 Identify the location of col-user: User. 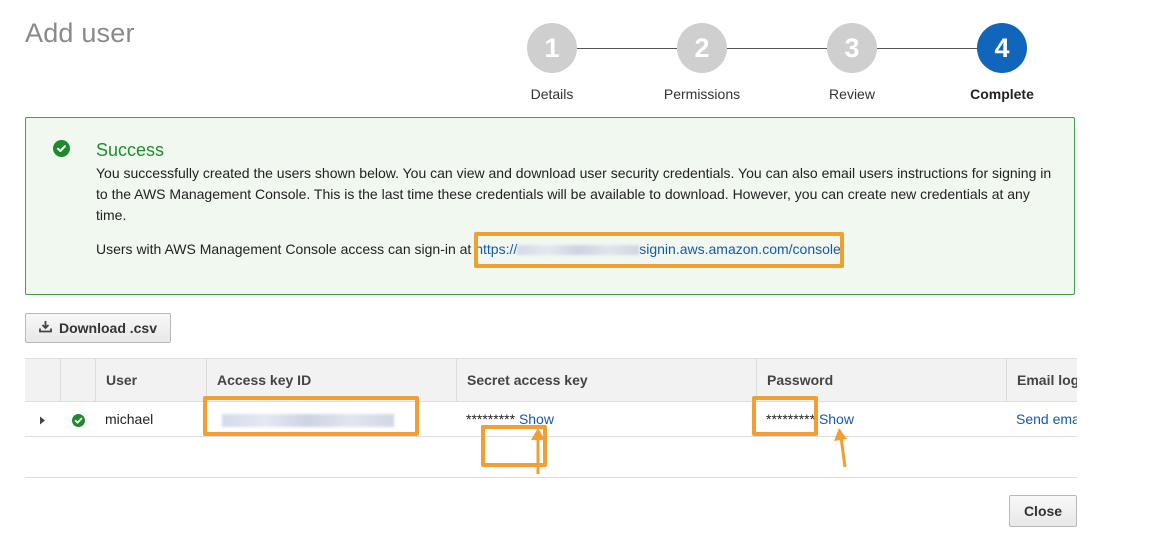
(150, 380).